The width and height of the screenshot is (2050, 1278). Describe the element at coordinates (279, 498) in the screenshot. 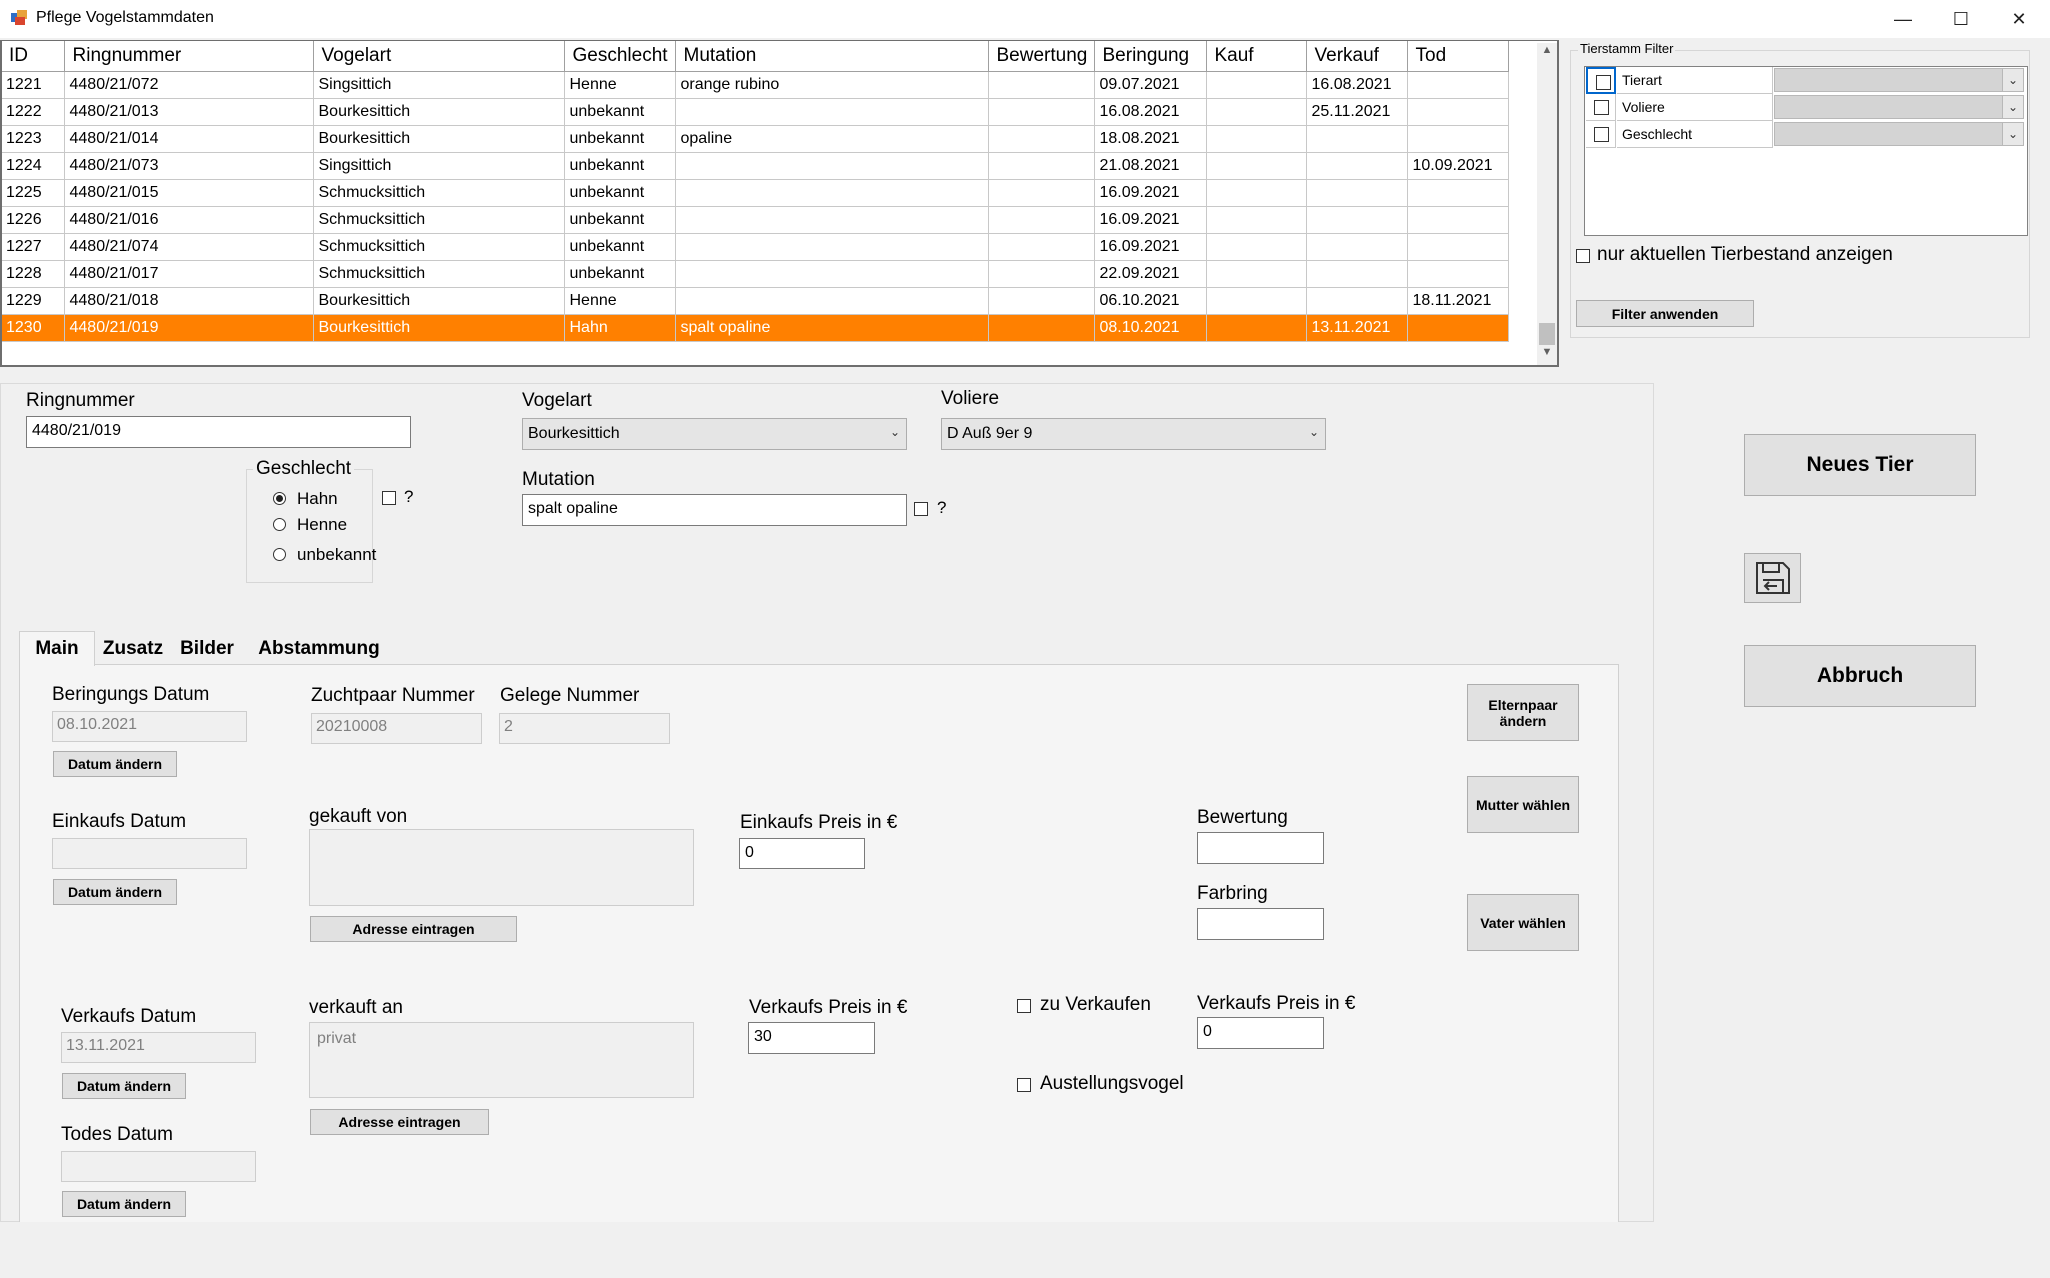

I see `geschlecht-hahn-radio` at that location.